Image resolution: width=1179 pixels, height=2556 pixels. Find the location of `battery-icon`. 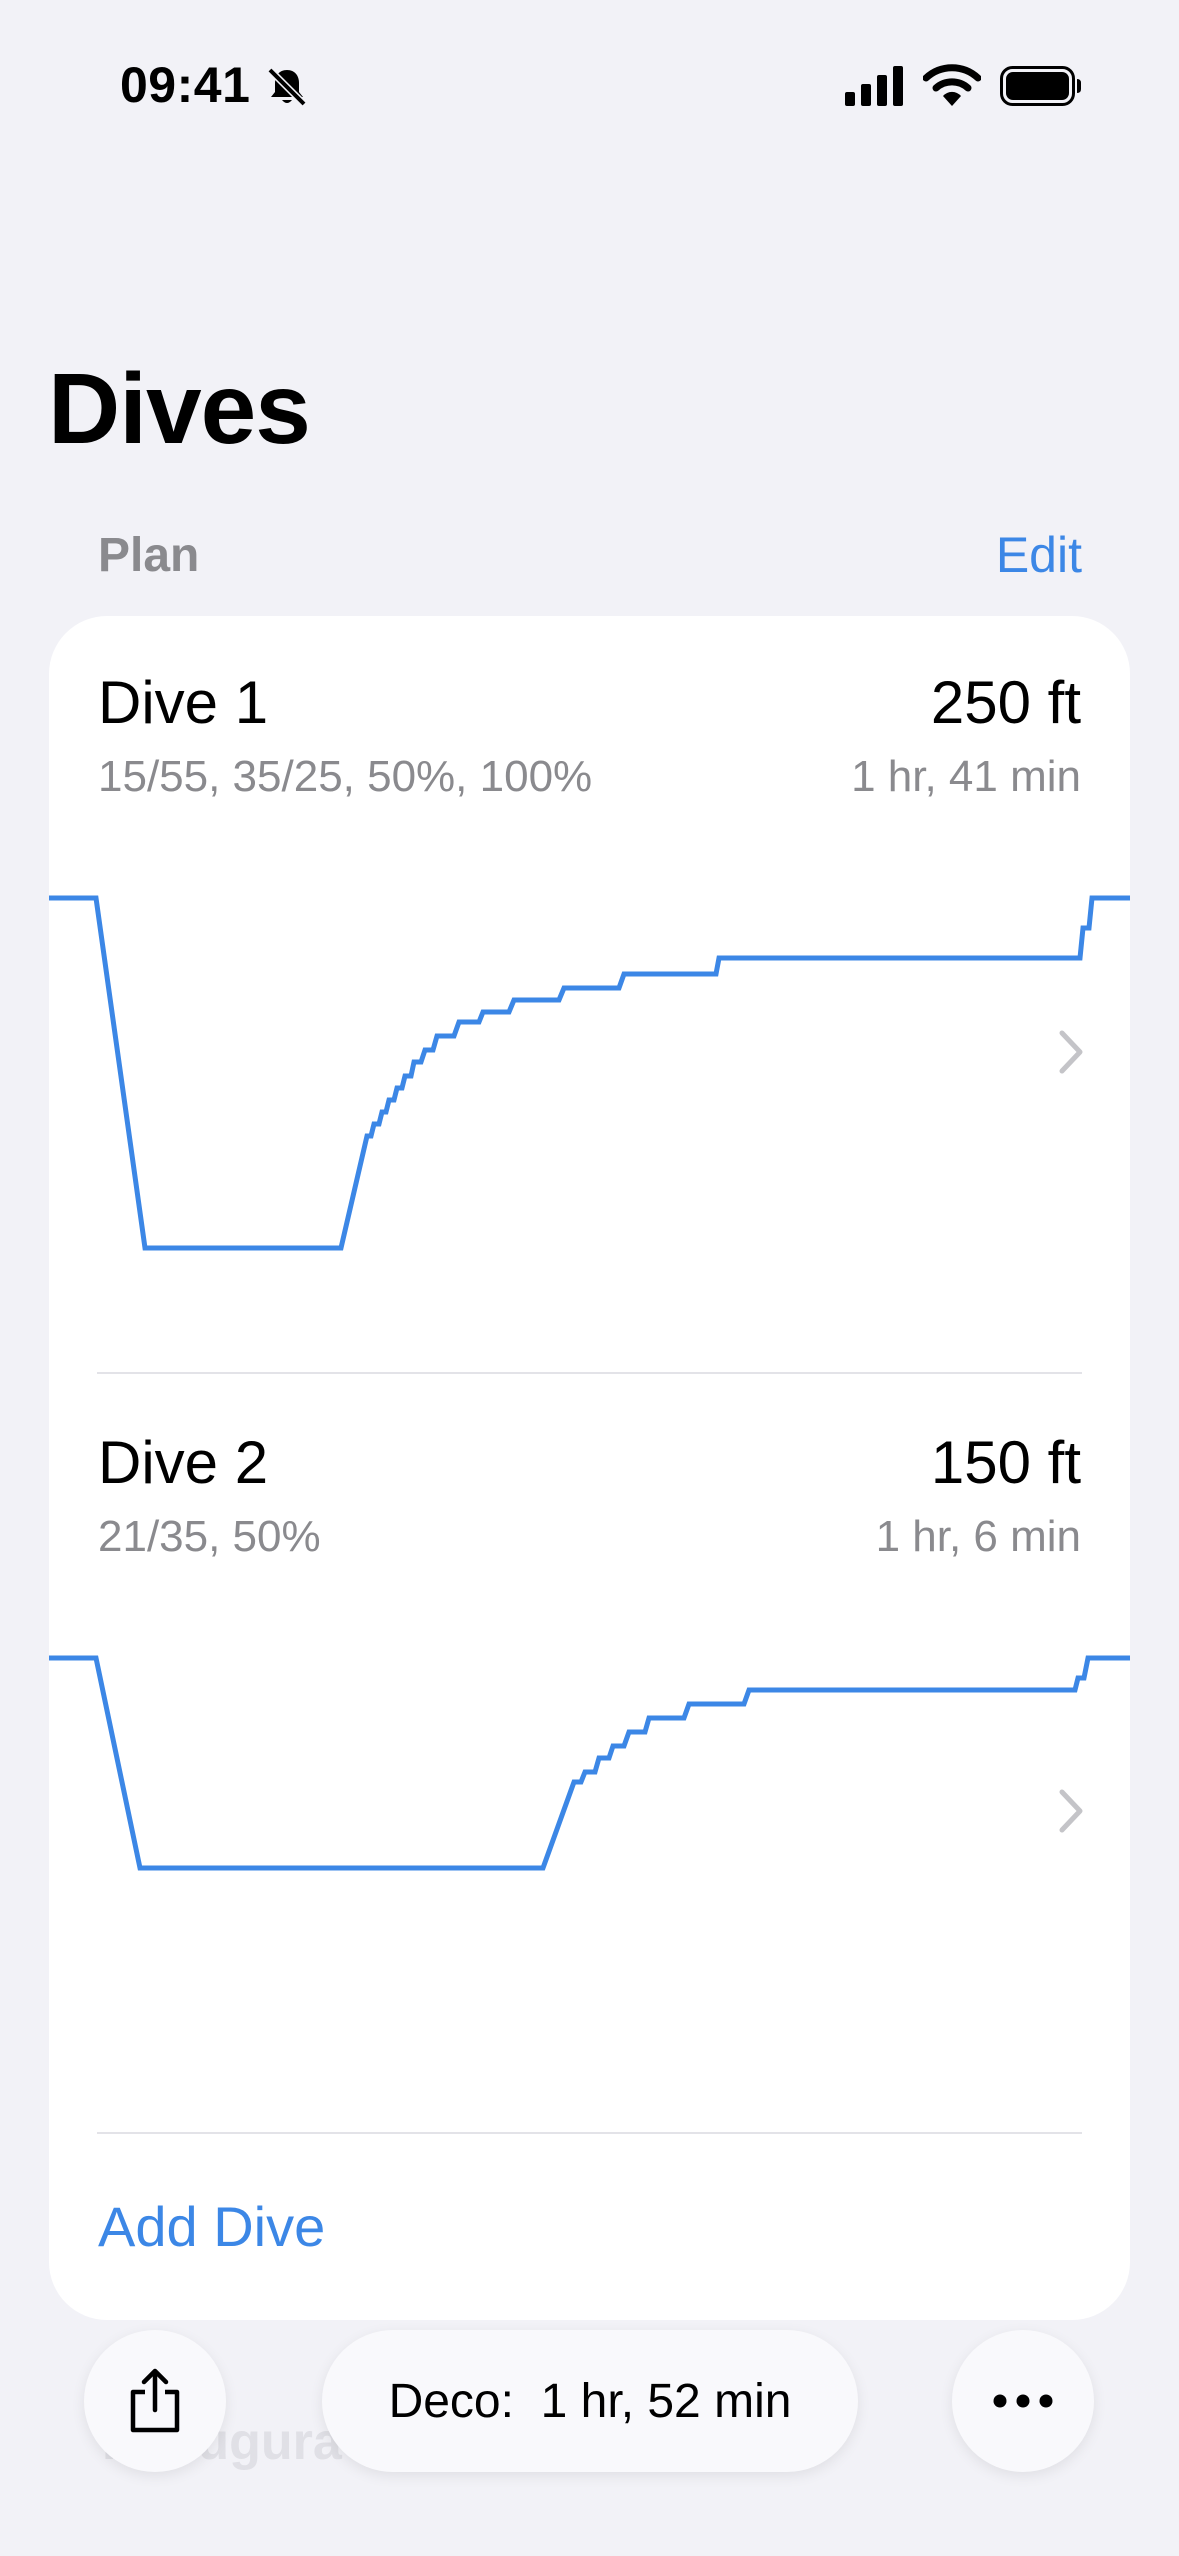

battery-icon is located at coordinates (1040, 86).